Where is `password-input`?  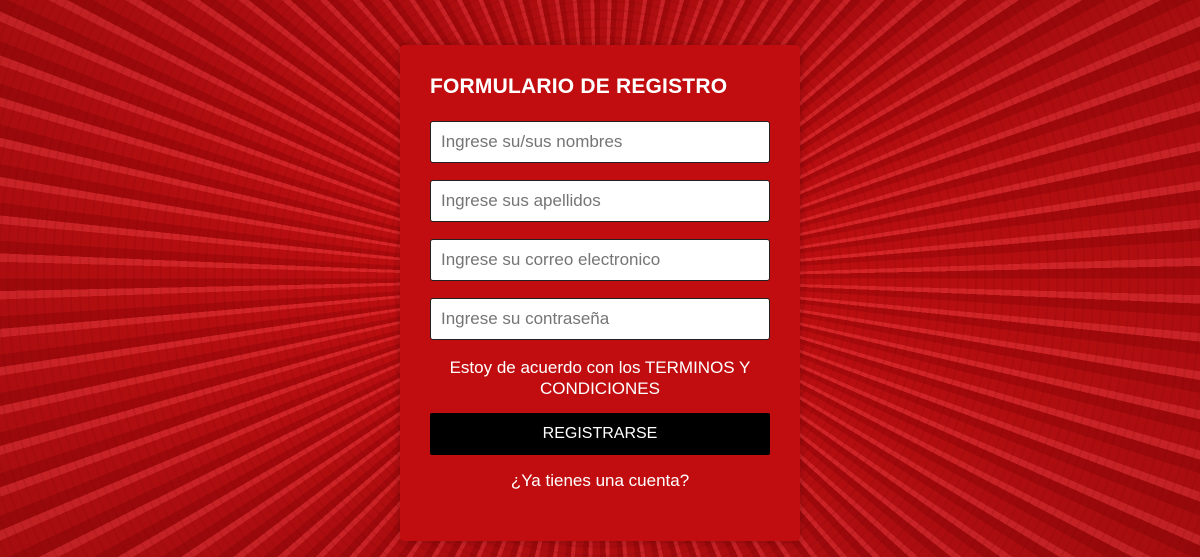
password-input is located at coordinates (600, 319).